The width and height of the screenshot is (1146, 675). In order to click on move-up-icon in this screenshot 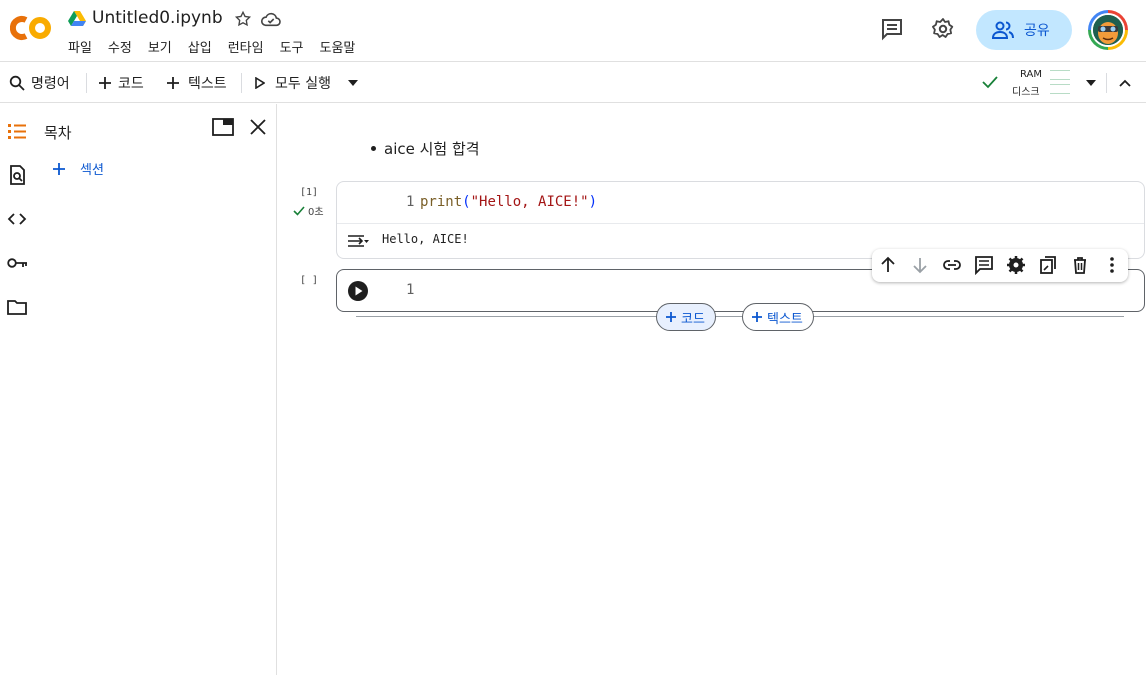, I will do `click(888, 265)`.